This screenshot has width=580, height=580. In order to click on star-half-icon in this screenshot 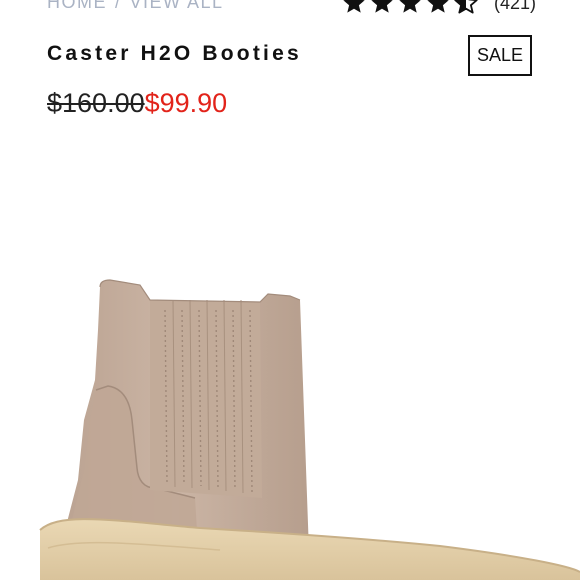, I will do `click(466, 7)`.